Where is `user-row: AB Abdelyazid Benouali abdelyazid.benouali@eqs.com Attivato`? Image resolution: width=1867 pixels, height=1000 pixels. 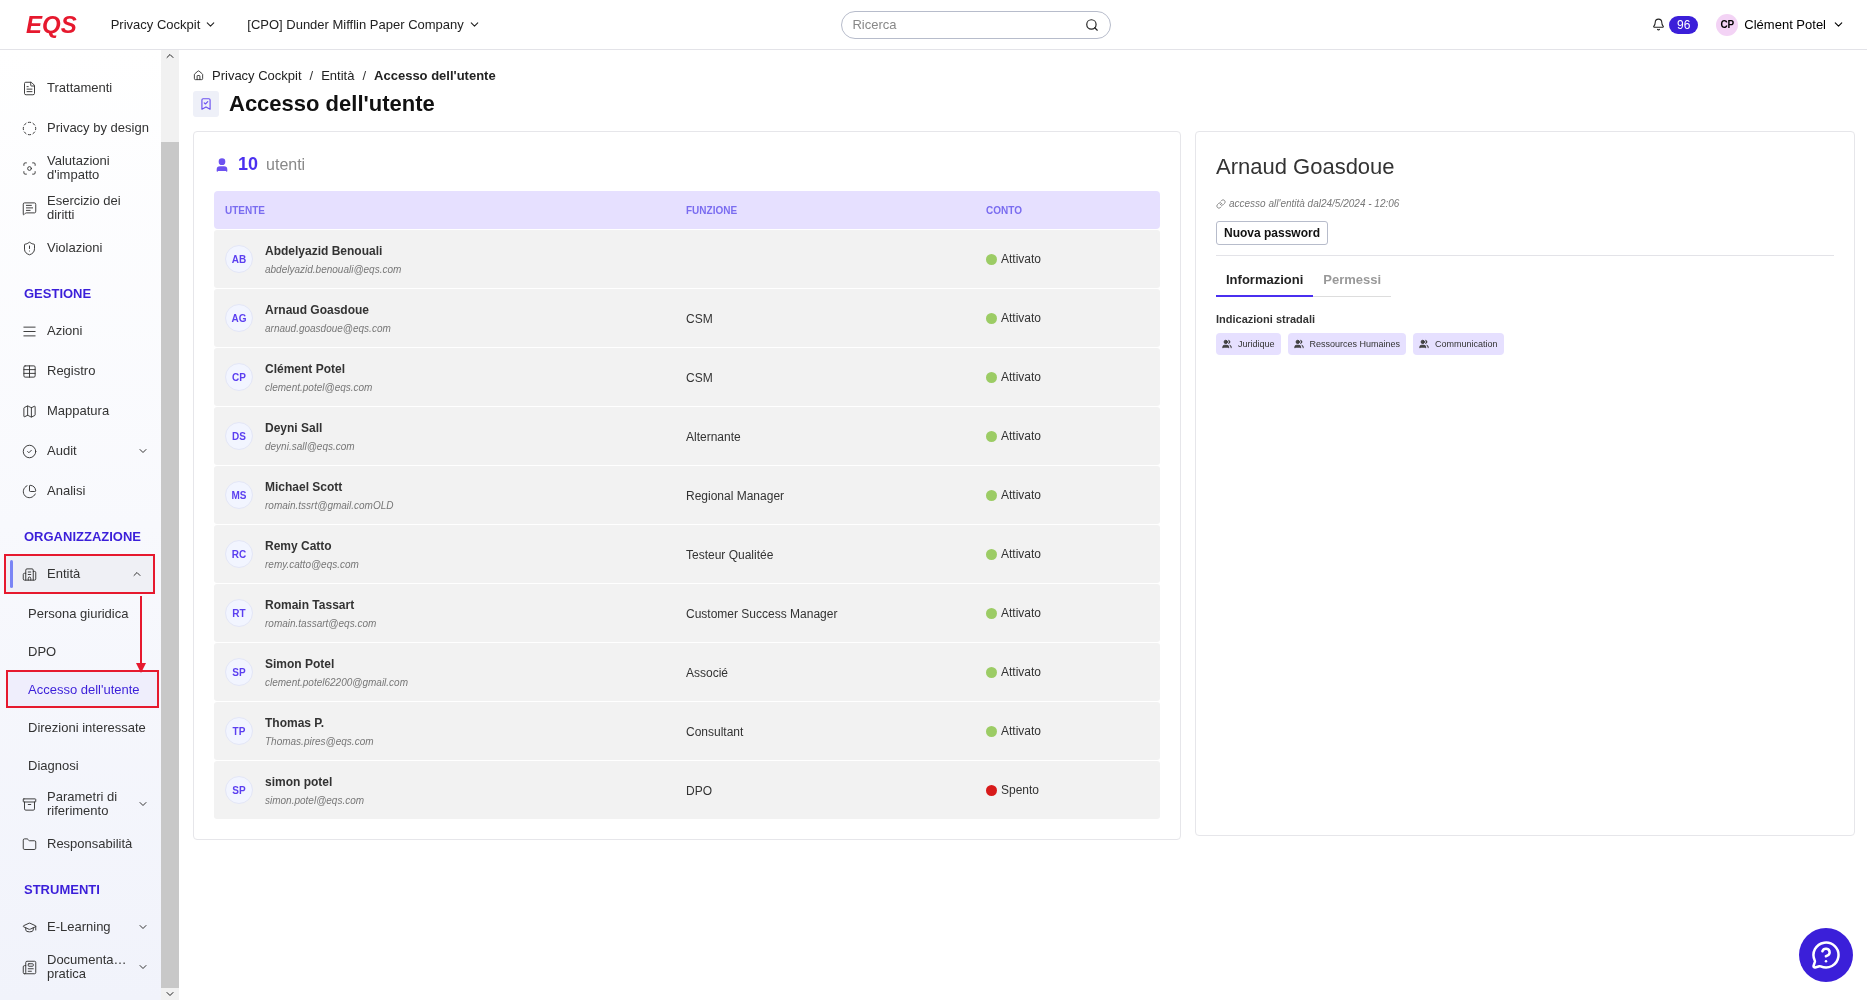 user-row: AB Abdelyazid Benouali abdelyazid.benouali@eqs.com Attivato is located at coordinates (687, 259).